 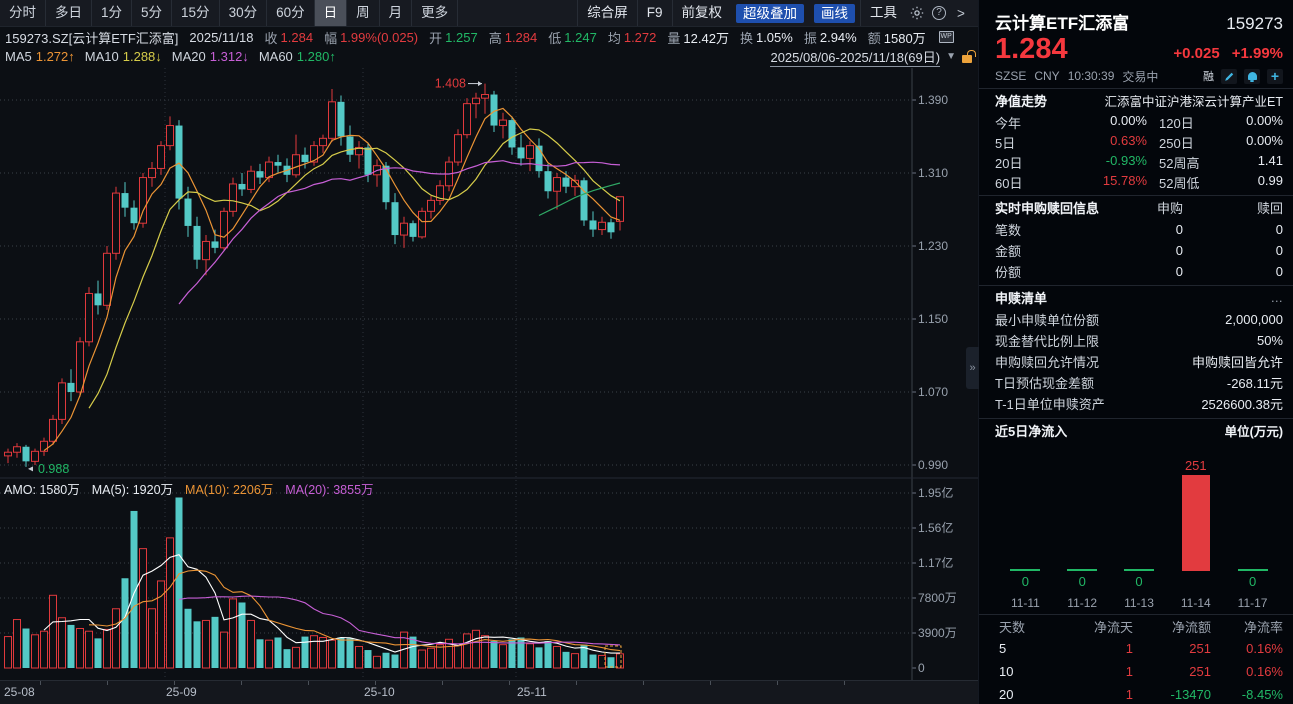 I want to click on realtime-label: 金额, so click(x=1008, y=251).